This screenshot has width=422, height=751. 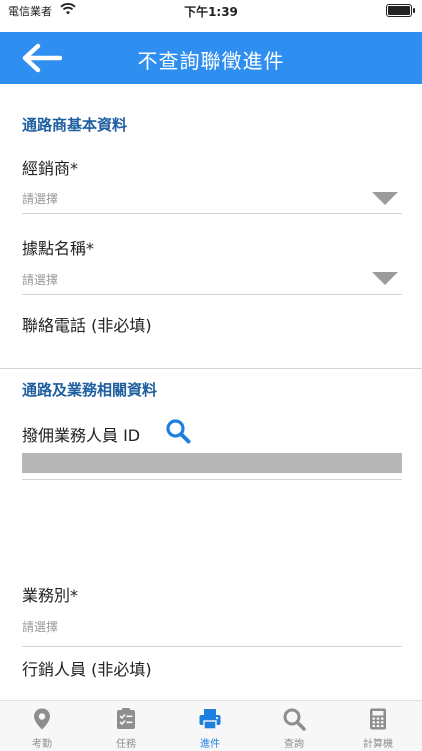 I want to click on status-bar: 電信業者 下午1:39, so click(x=211, y=10).